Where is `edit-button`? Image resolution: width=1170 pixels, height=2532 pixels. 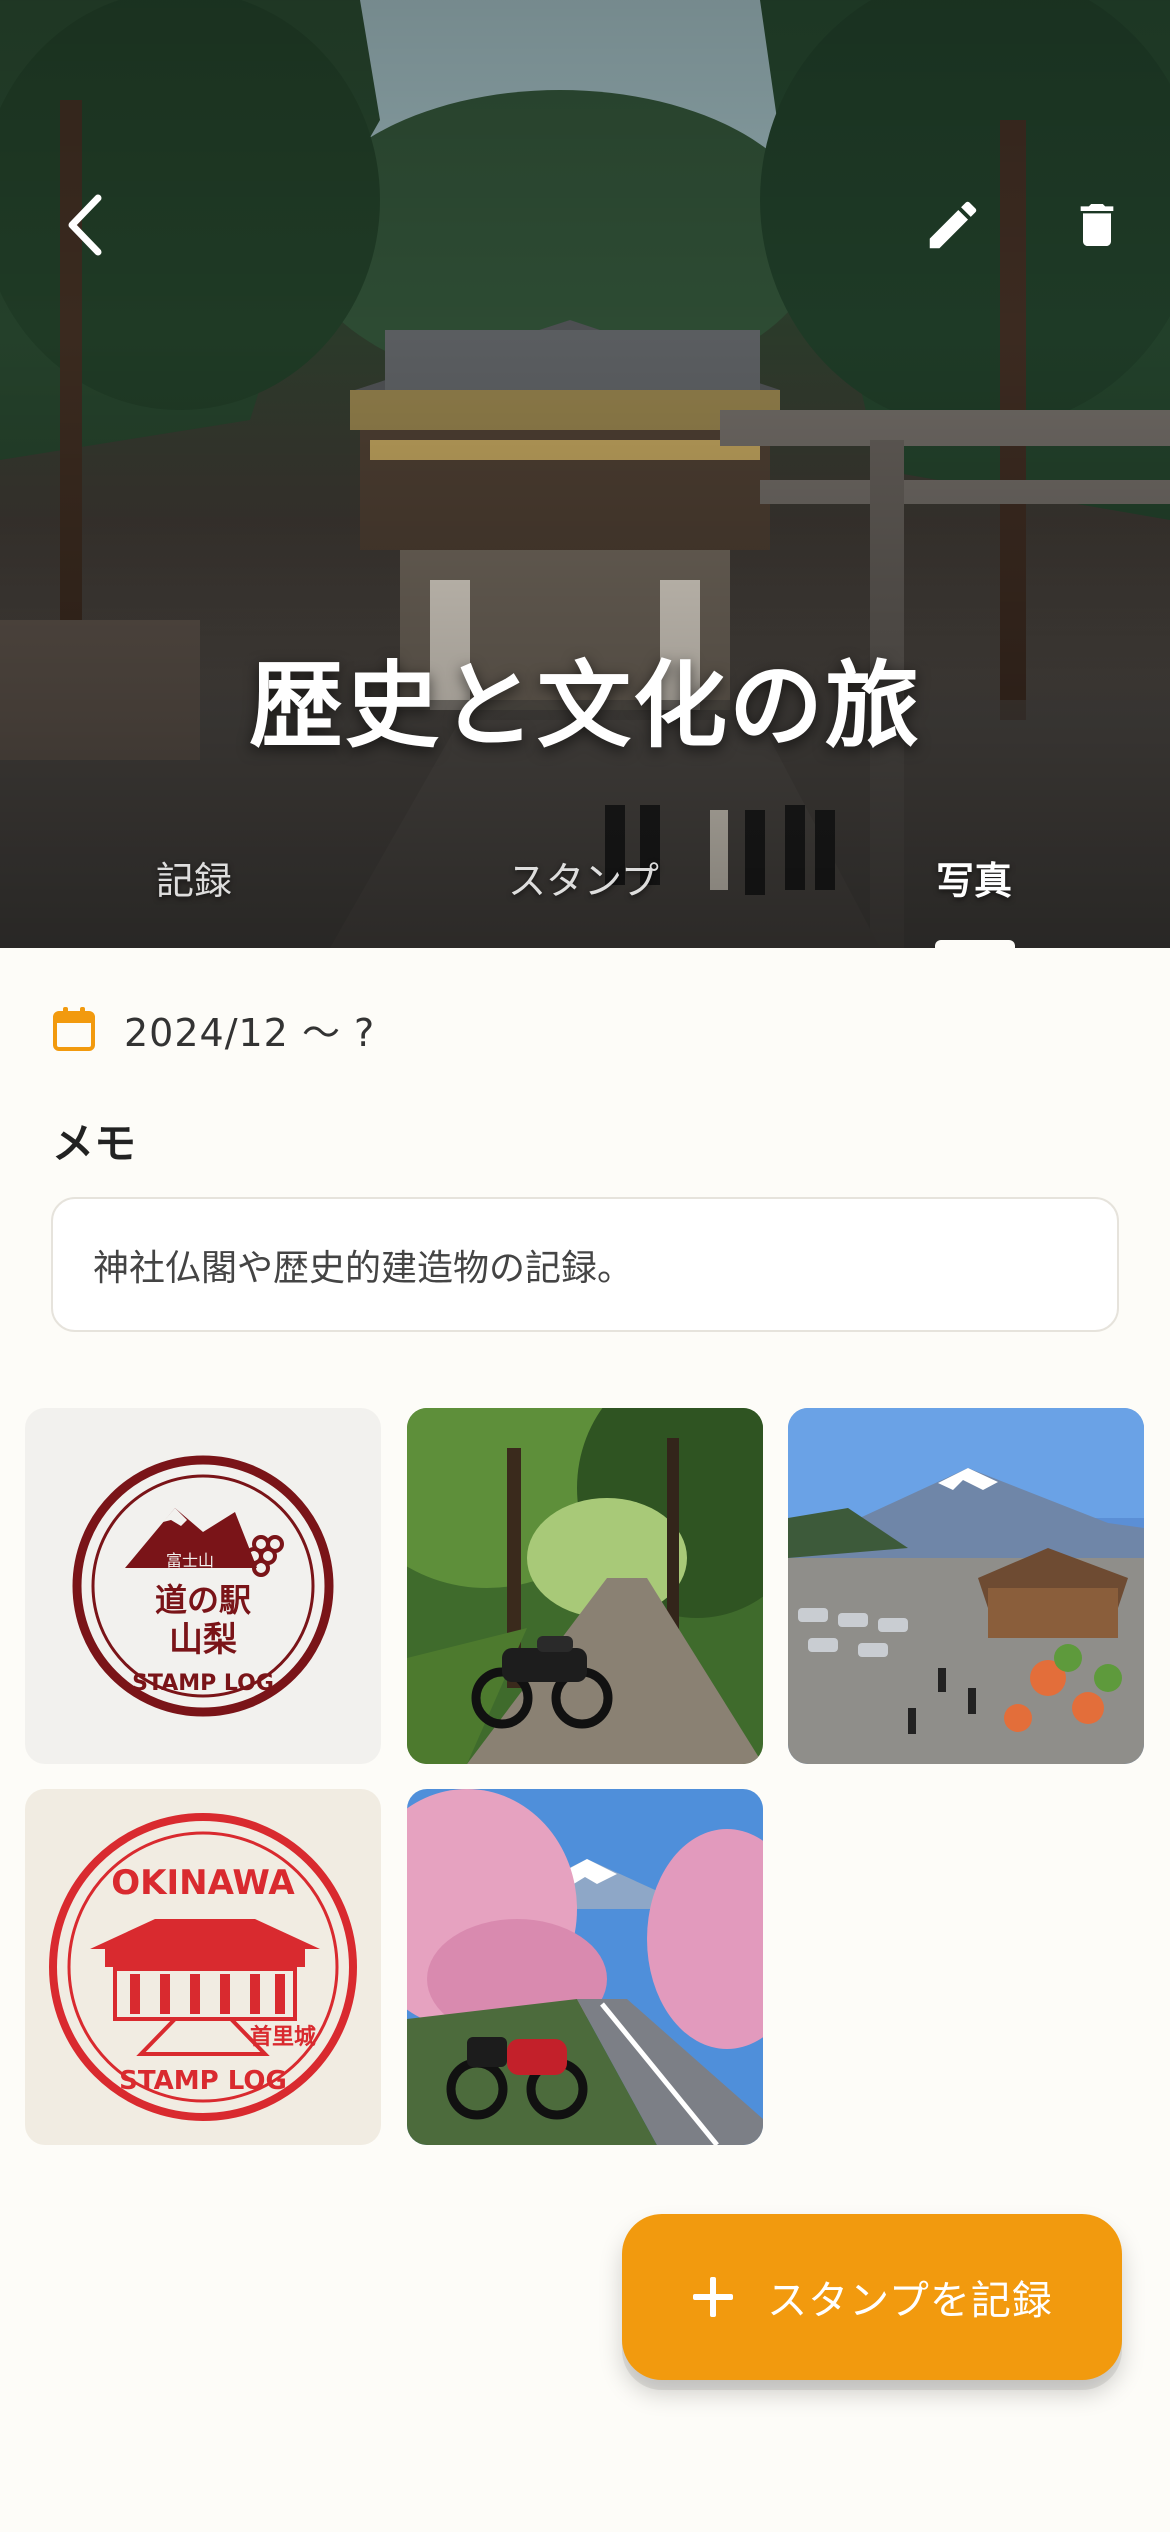 edit-button is located at coordinates (953, 225).